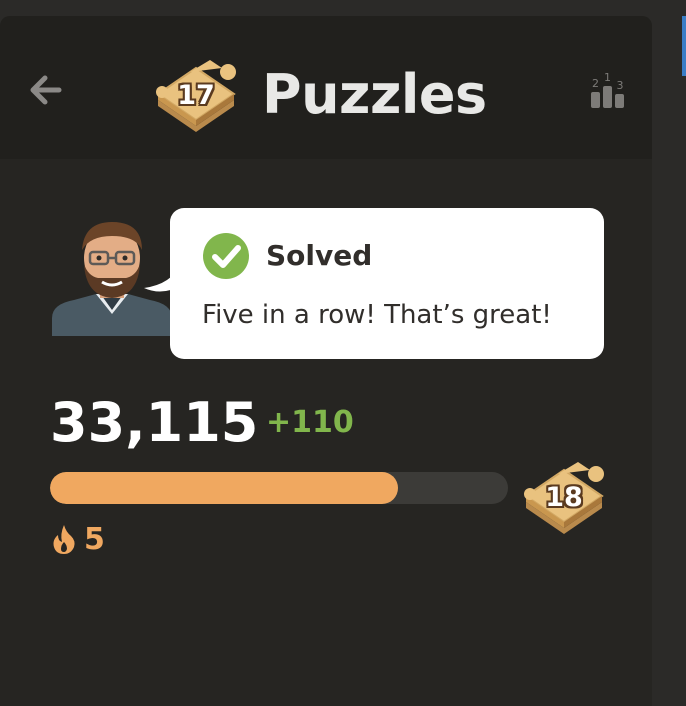 The image size is (686, 706). I want to click on feedback-message: Five in a row! That’s great!, so click(377, 315).